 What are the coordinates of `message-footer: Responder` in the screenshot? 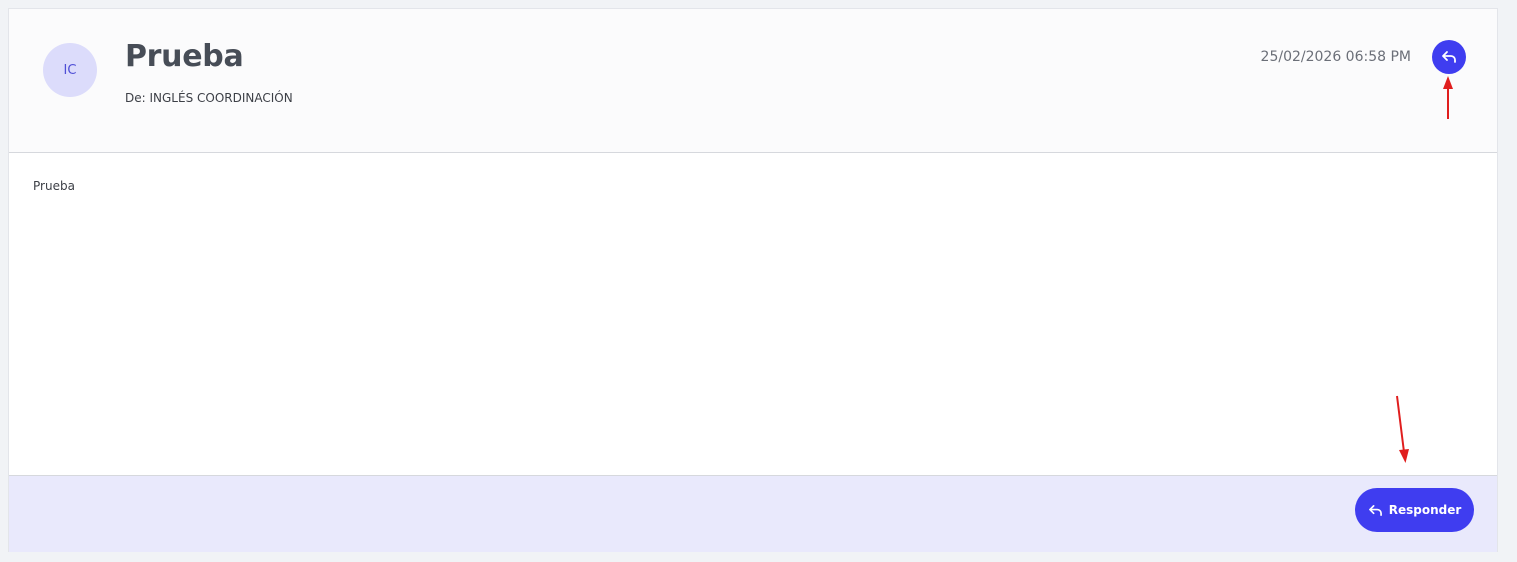 It's located at (753, 514).